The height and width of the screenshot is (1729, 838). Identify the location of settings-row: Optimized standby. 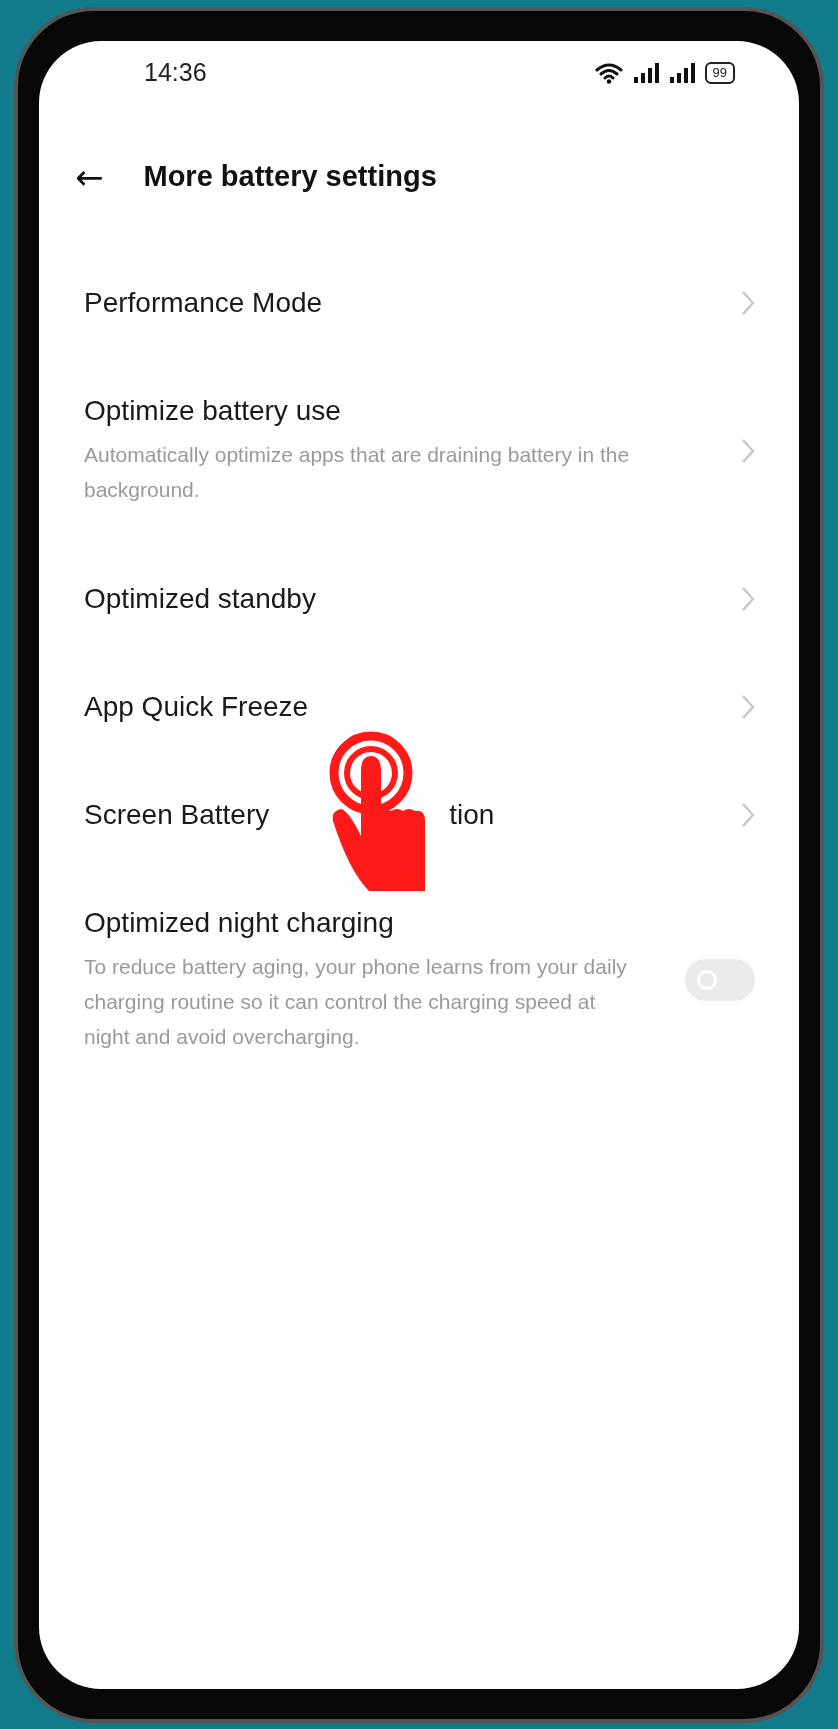
(419, 598).